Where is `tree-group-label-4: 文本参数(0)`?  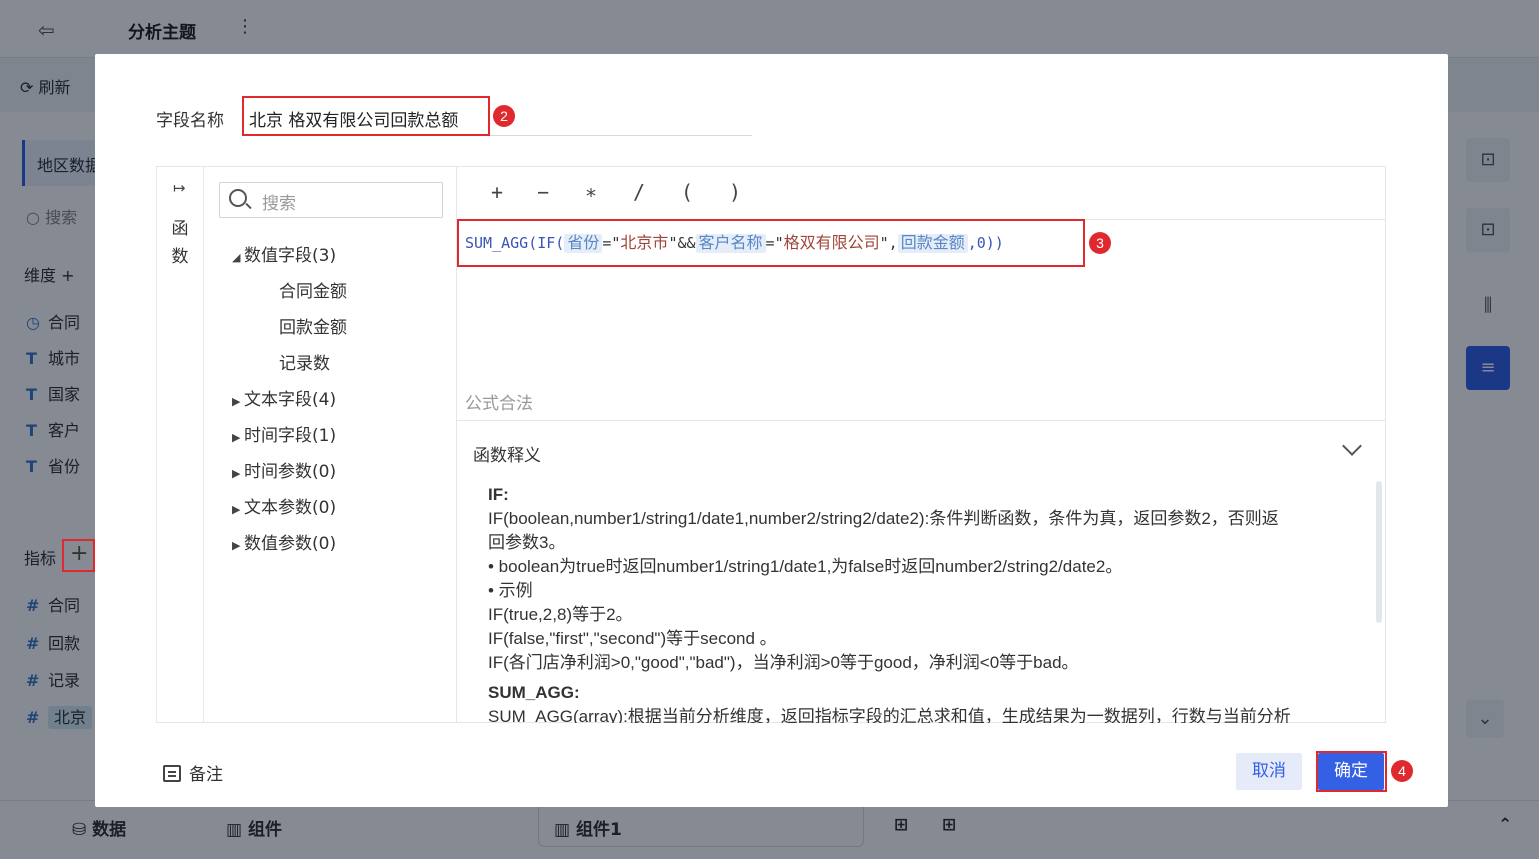
tree-group-label-4: 文本参数(0) is located at coordinates (290, 508).